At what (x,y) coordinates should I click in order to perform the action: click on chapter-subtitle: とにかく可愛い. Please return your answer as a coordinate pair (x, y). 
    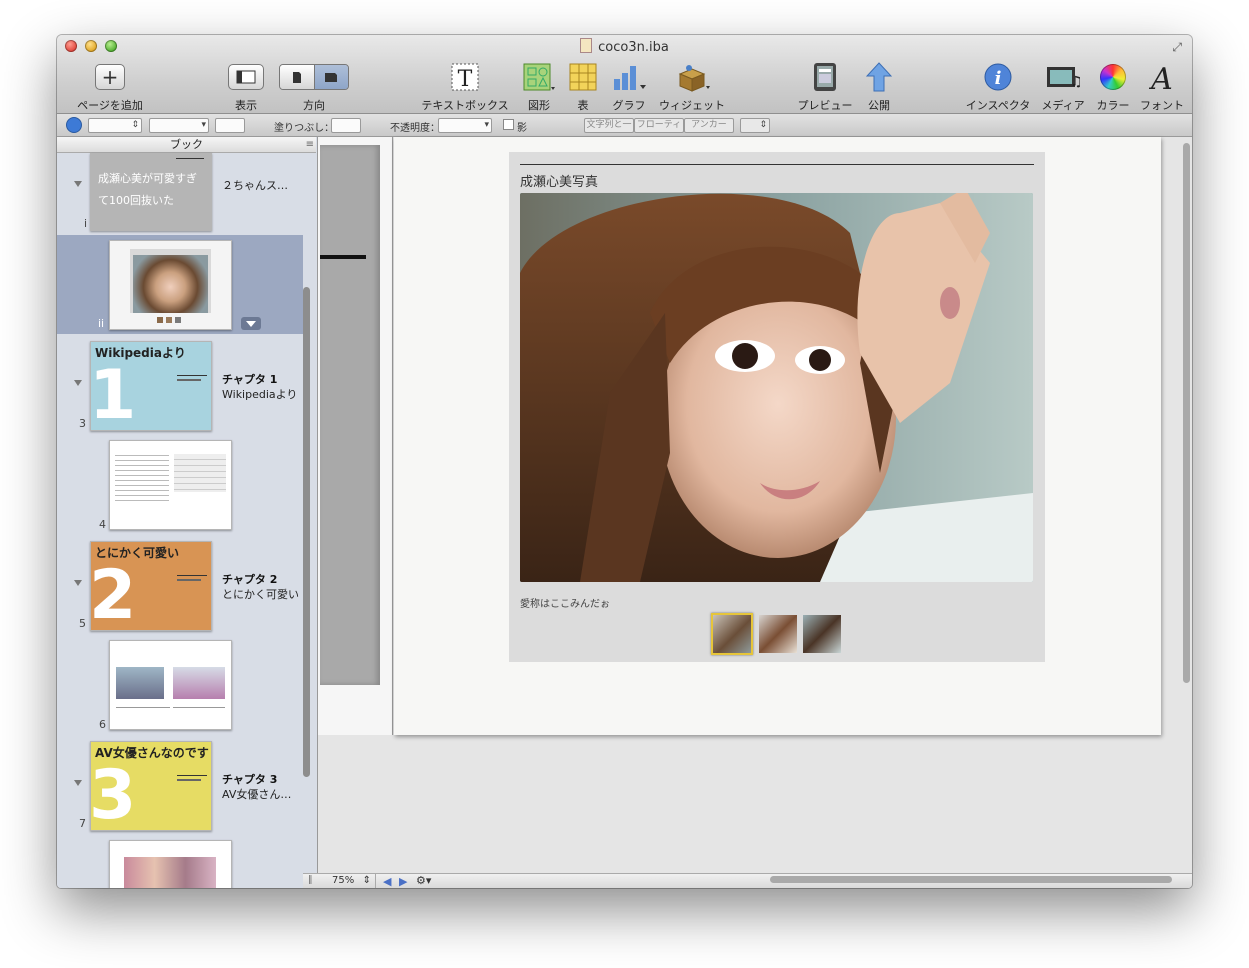
    Looking at the image, I should click on (260, 594).